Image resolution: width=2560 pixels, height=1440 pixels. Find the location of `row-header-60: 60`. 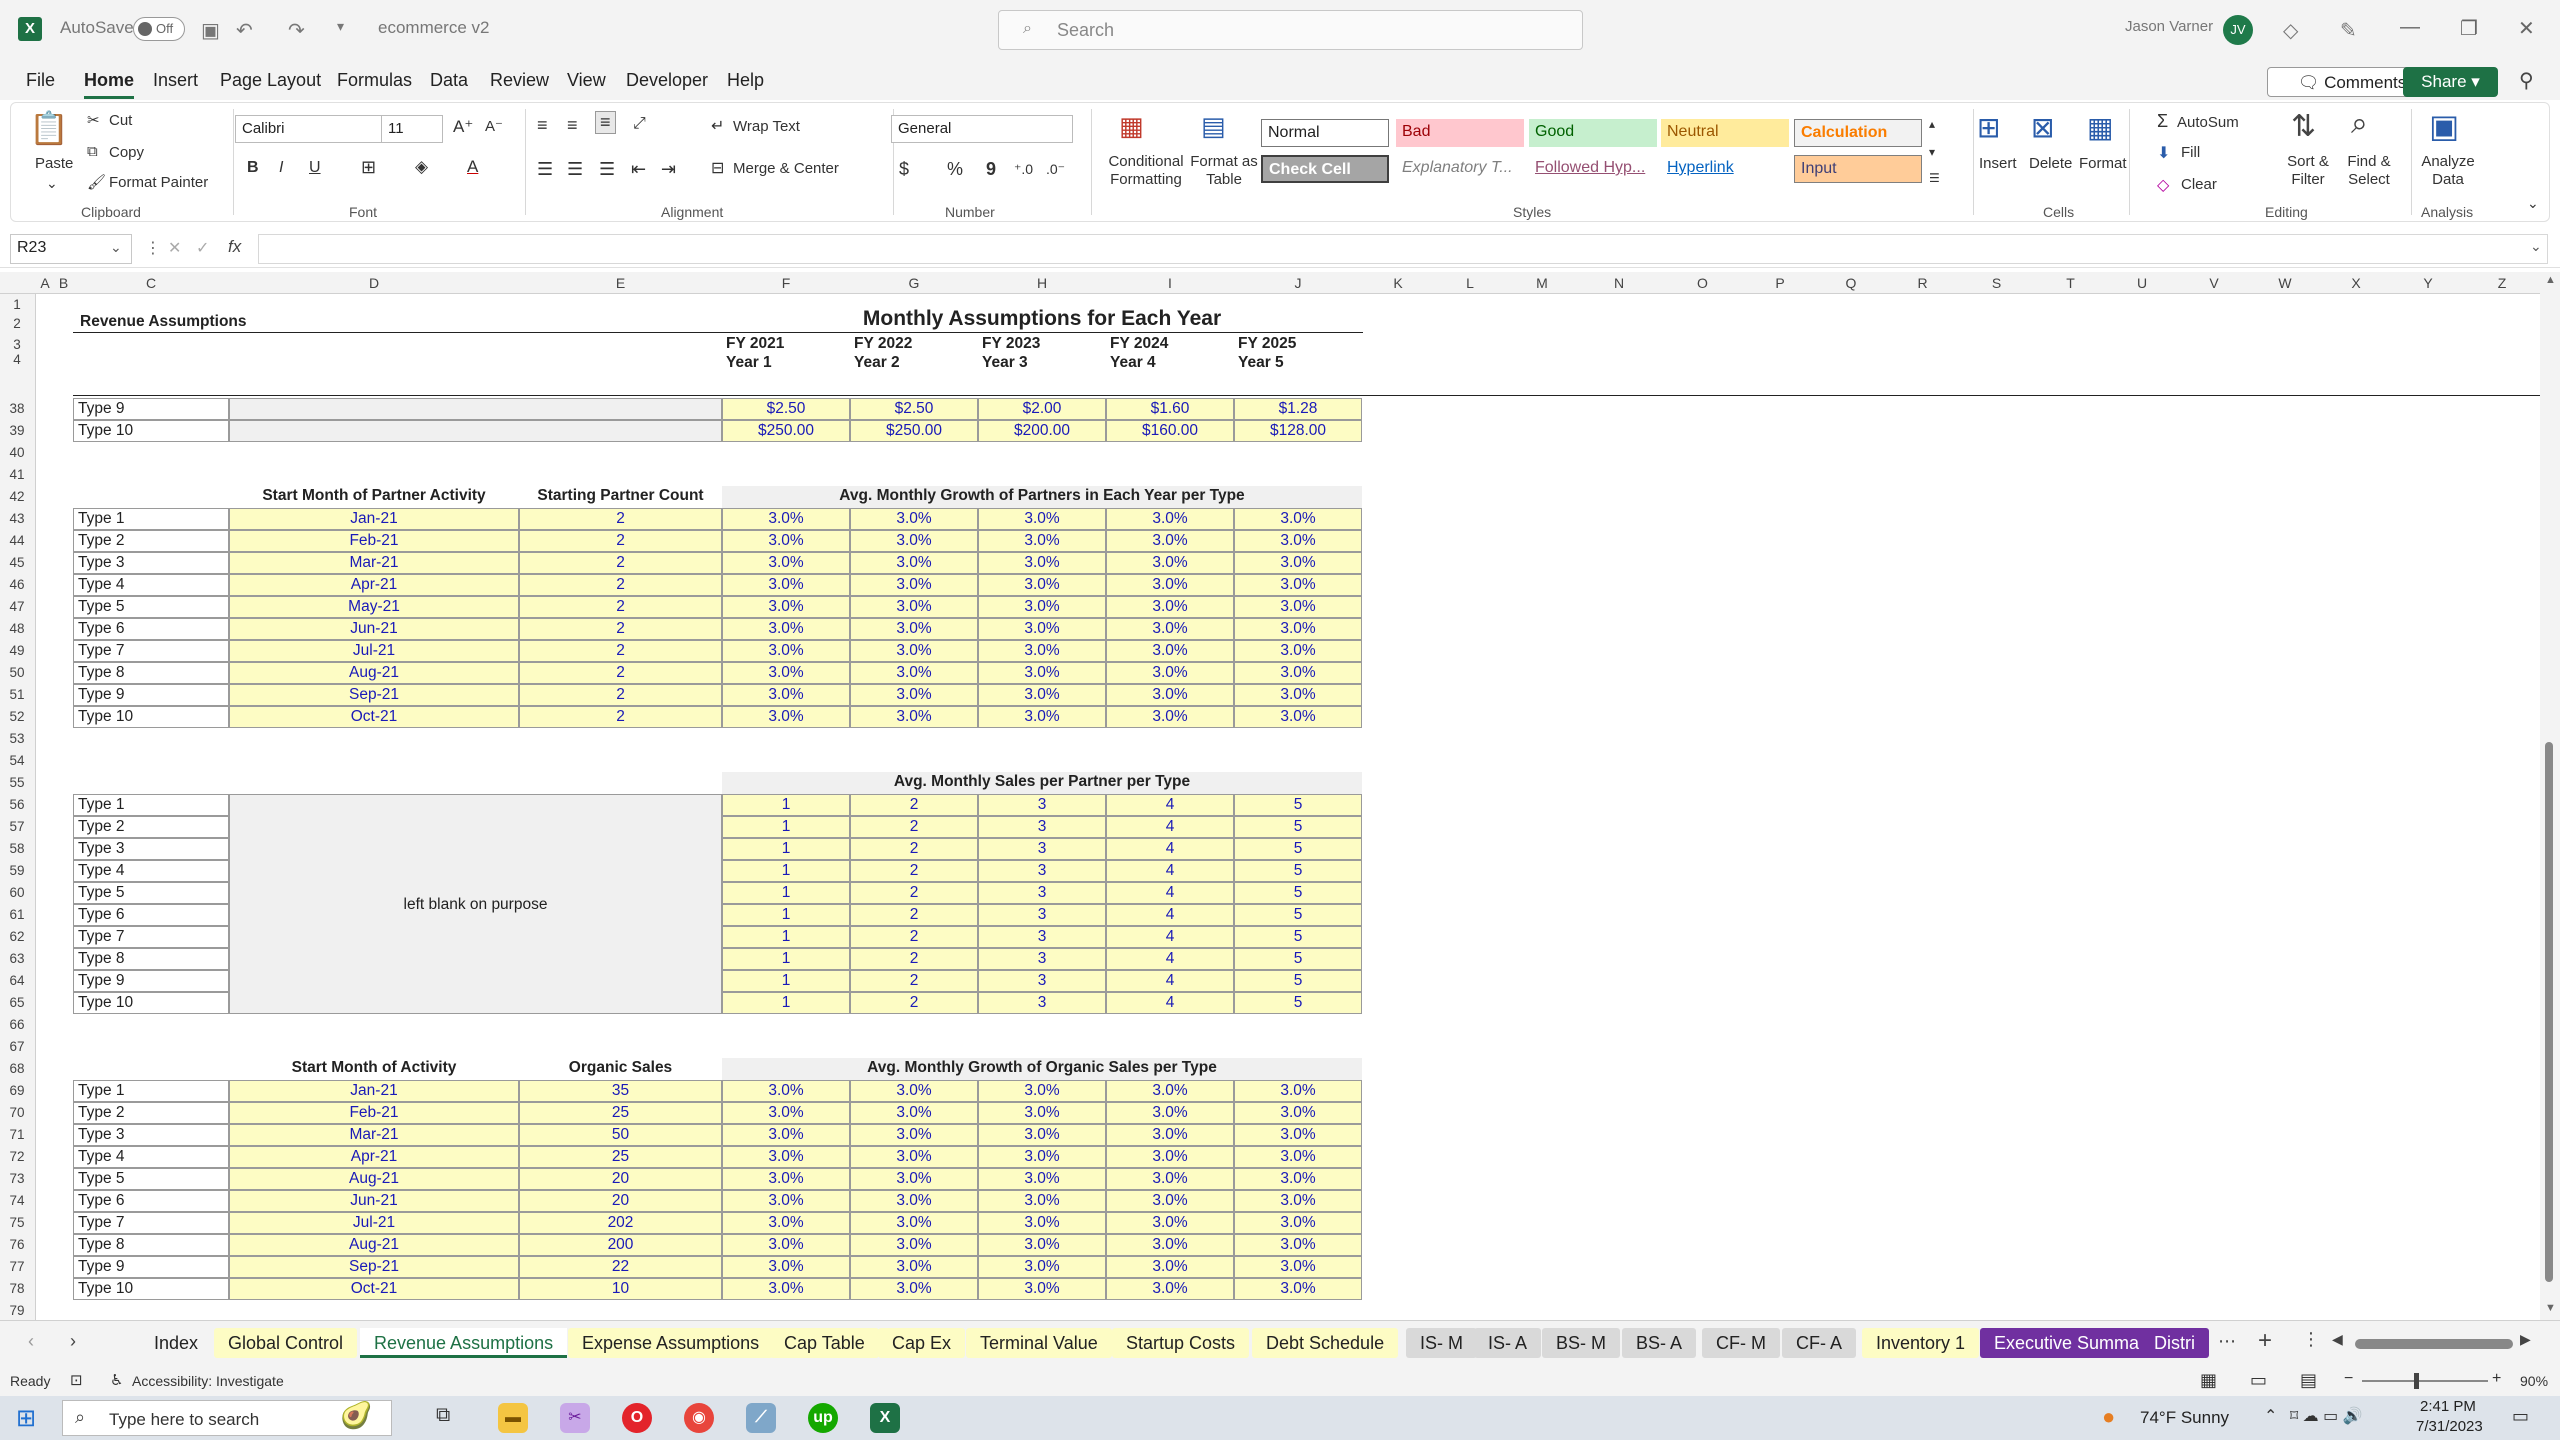

row-header-60: 60 is located at coordinates (17, 892).